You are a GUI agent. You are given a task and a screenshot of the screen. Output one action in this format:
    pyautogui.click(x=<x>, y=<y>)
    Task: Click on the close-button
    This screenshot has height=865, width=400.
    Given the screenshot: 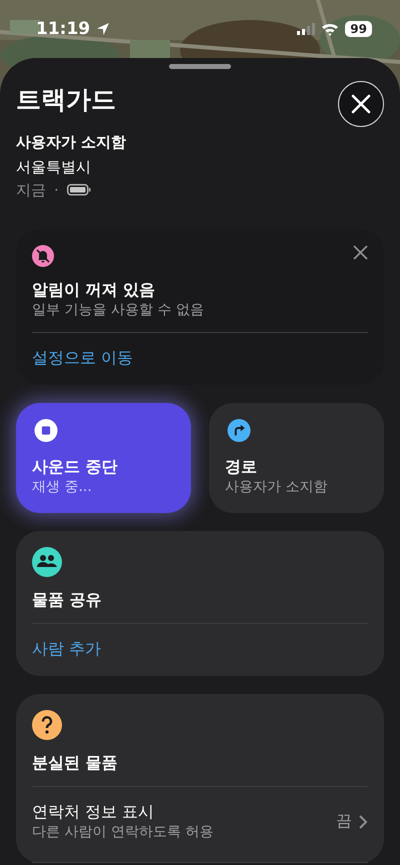 What is the action you would take?
    pyautogui.click(x=361, y=104)
    